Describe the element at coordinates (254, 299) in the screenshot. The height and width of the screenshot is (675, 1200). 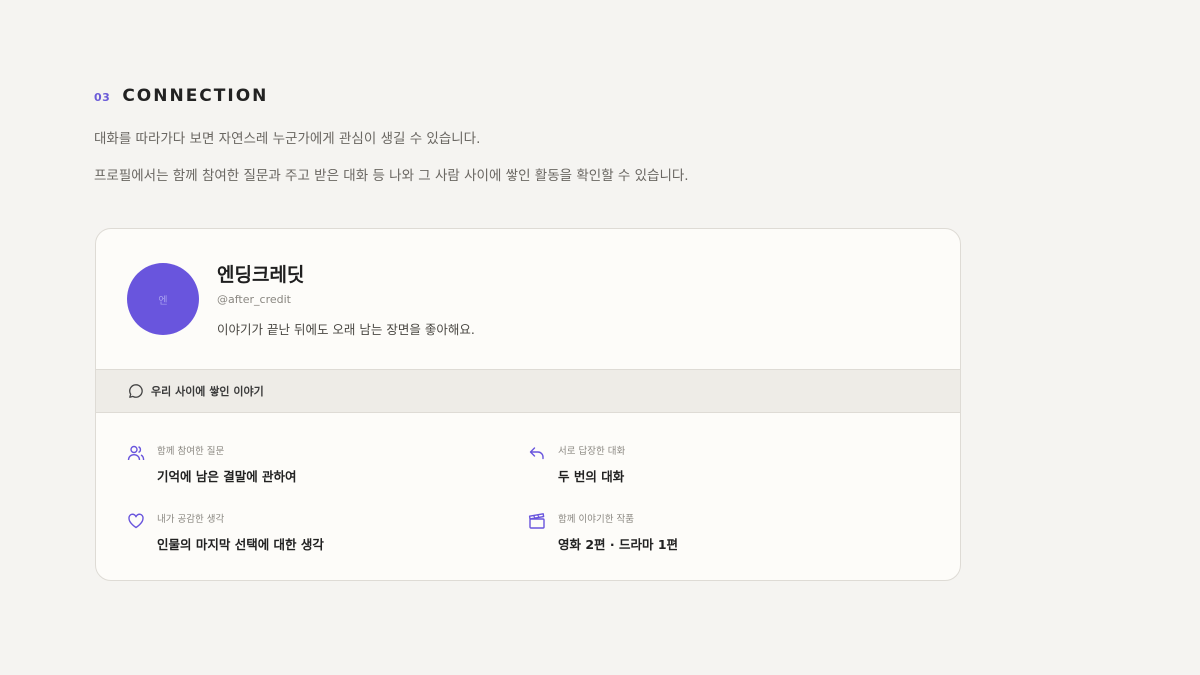
I see `profile-handle: @after_credit` at that location.